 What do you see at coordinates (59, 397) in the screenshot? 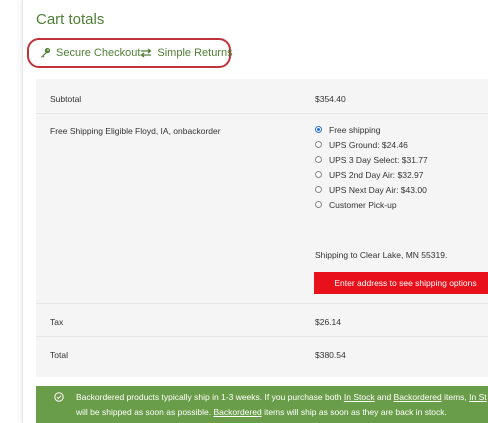
I see `check-circle-icon` at bounding box center [59, 397].